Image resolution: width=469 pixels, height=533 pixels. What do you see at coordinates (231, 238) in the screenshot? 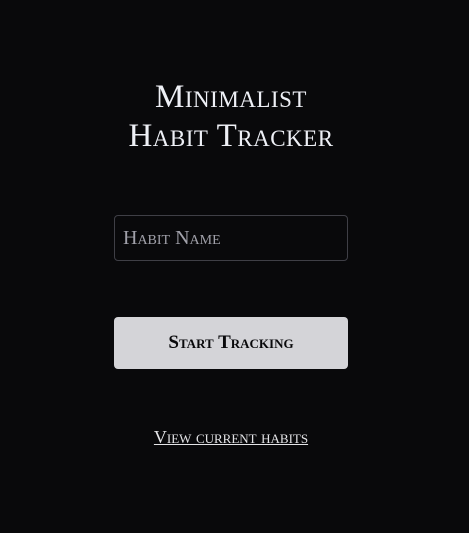
I see `habit-name-input` at bounding box center [231, 238].